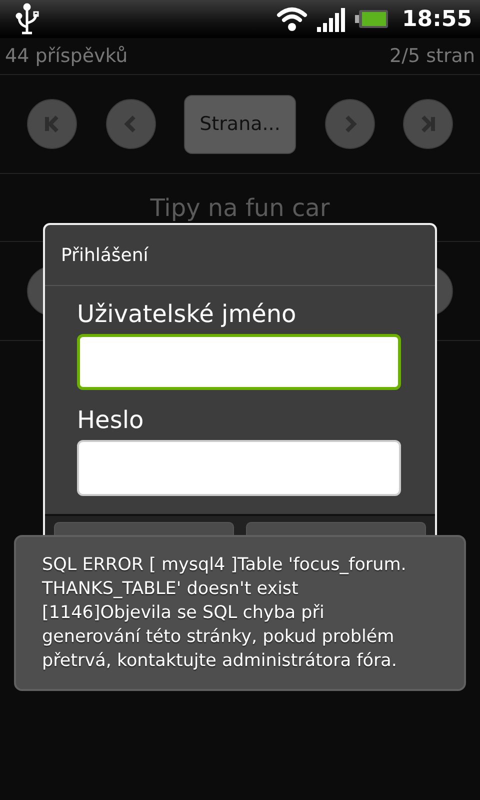 This screenshot has height=800, width=480. I want to click on signal-icon, so click(331, 19).